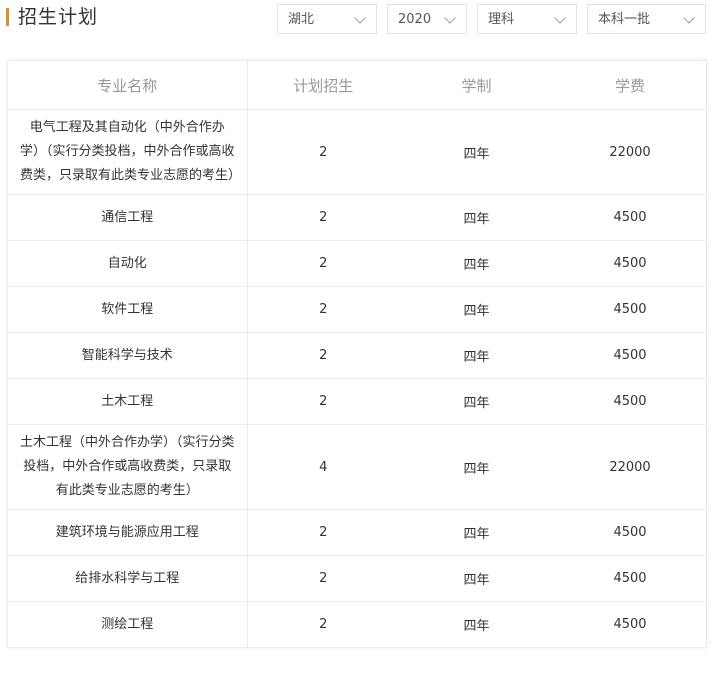 This screenshot has width=714, height=681. Describe the element at coordinates (128, 309) in the screenshot. I see `major-cell: 软件工程` at that location.